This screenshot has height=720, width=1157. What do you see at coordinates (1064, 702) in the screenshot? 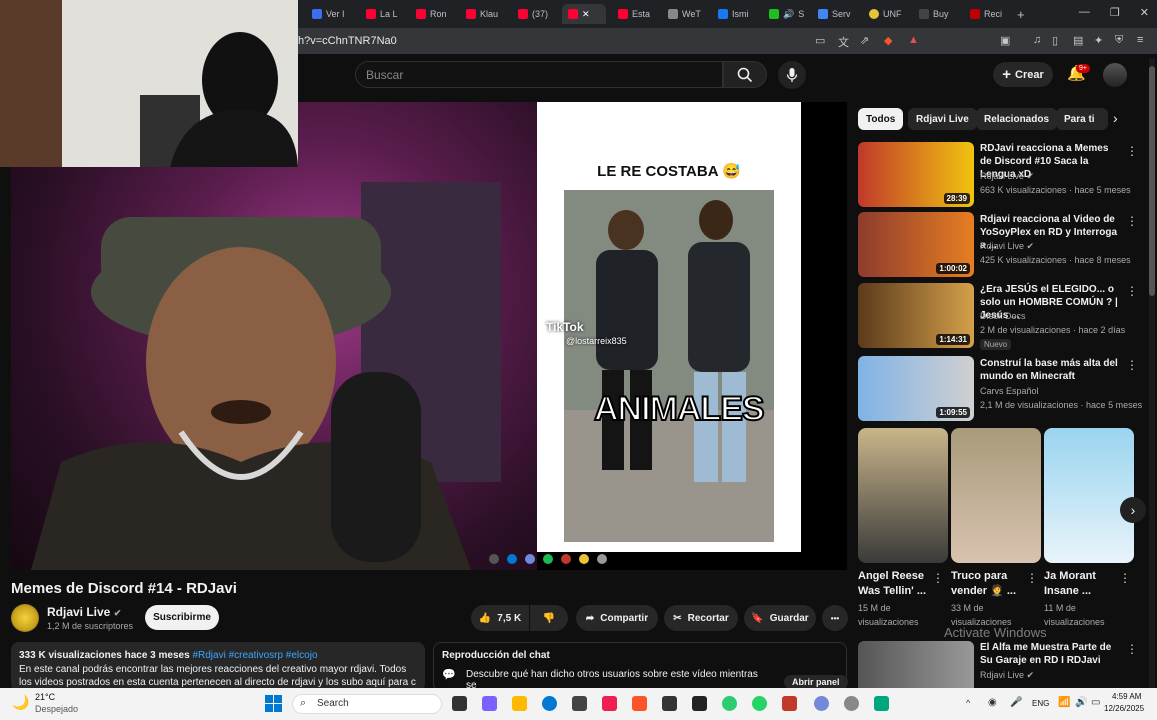
I see `wifi-icon: 📶` at bounding box center [1064, 702].